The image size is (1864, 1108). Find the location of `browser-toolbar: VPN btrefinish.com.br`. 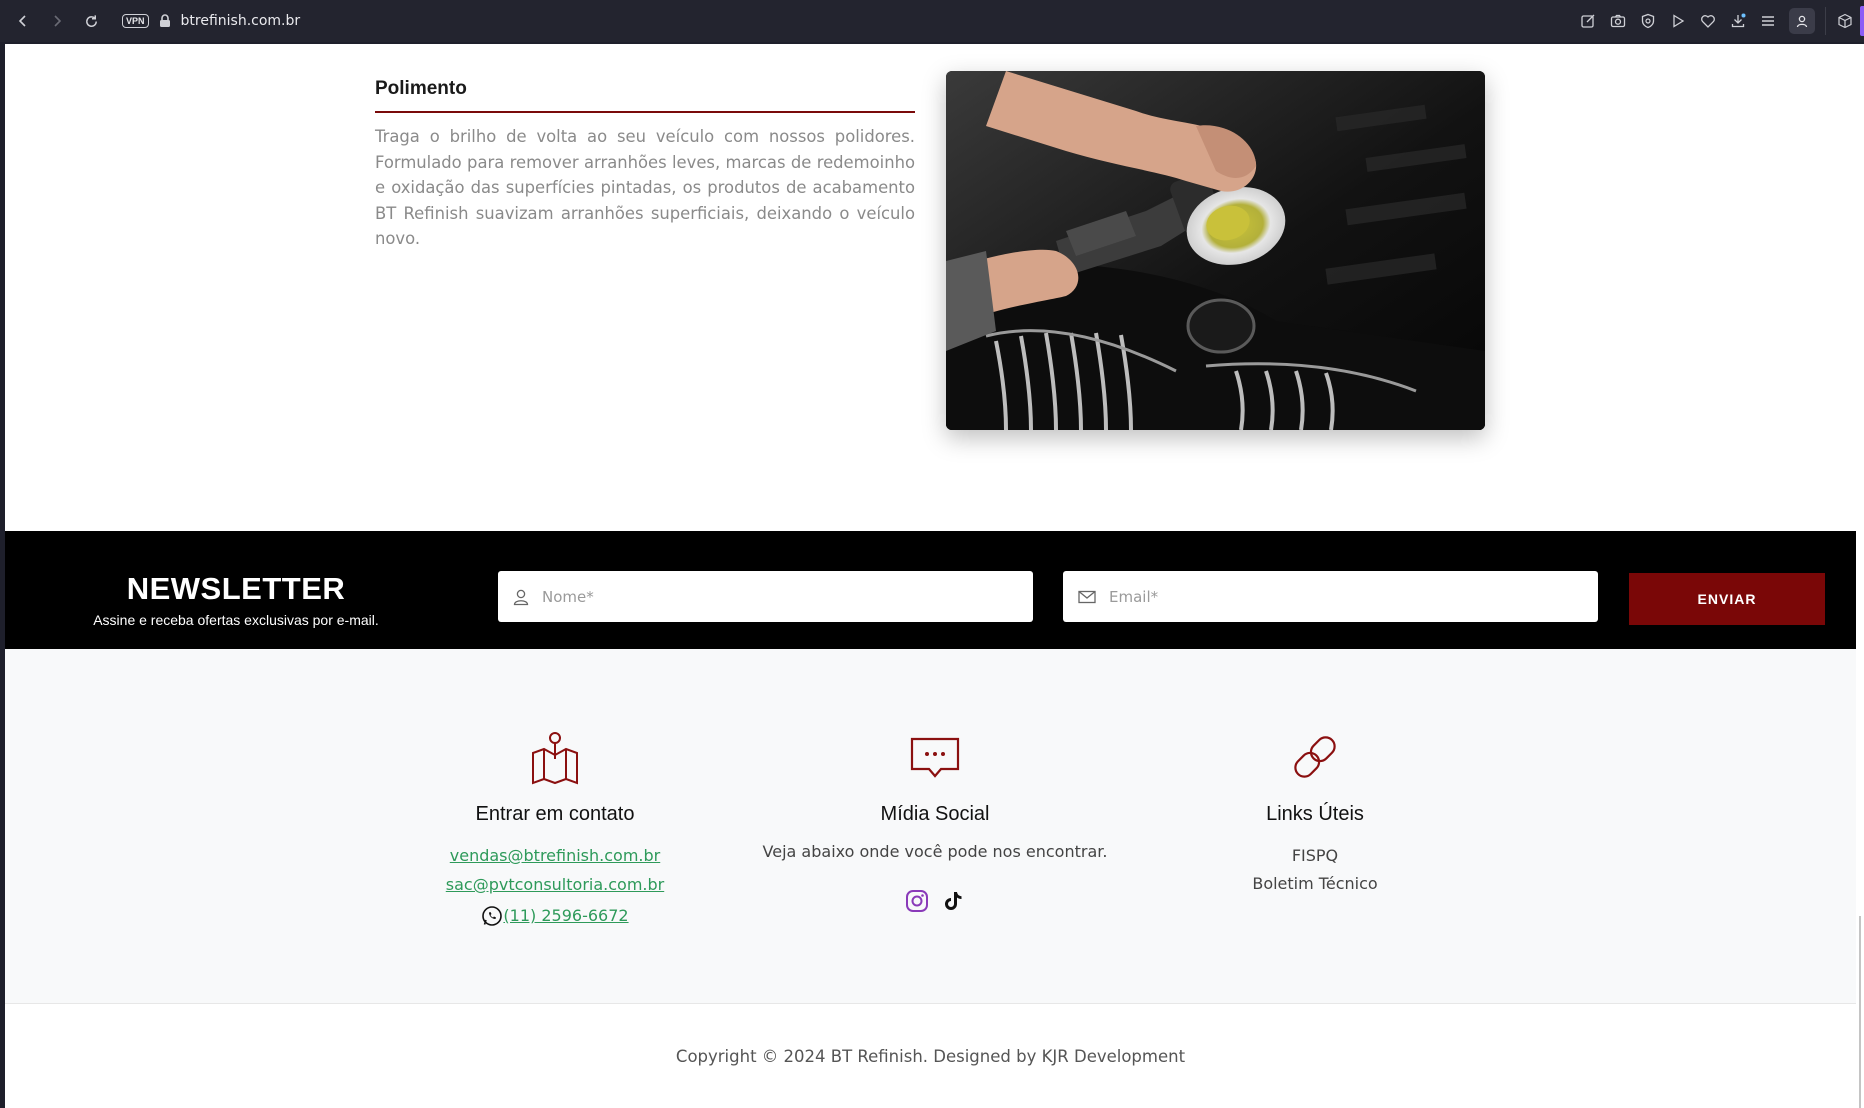

browser-toolbar: VPN btrefinish.com.br is located at coordinates (932, 21).